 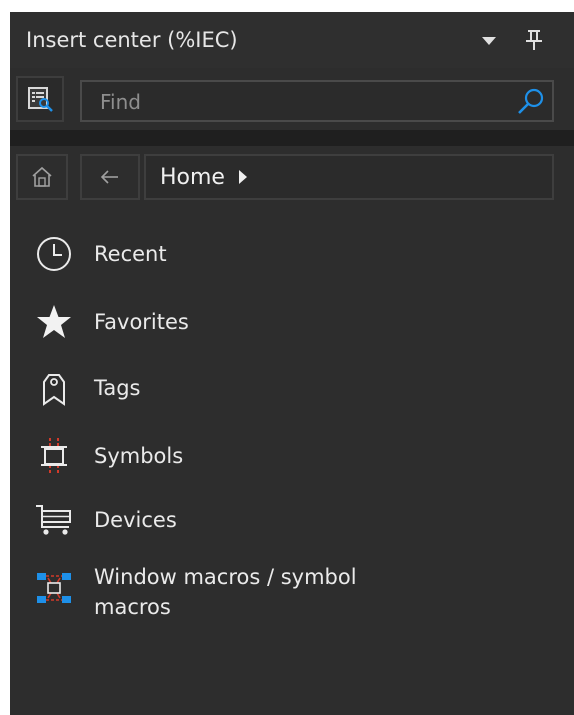 What do you see at coordinates (54, 254) in the screenshot?
I see `clock-icon` at bounding box center [54, 254].